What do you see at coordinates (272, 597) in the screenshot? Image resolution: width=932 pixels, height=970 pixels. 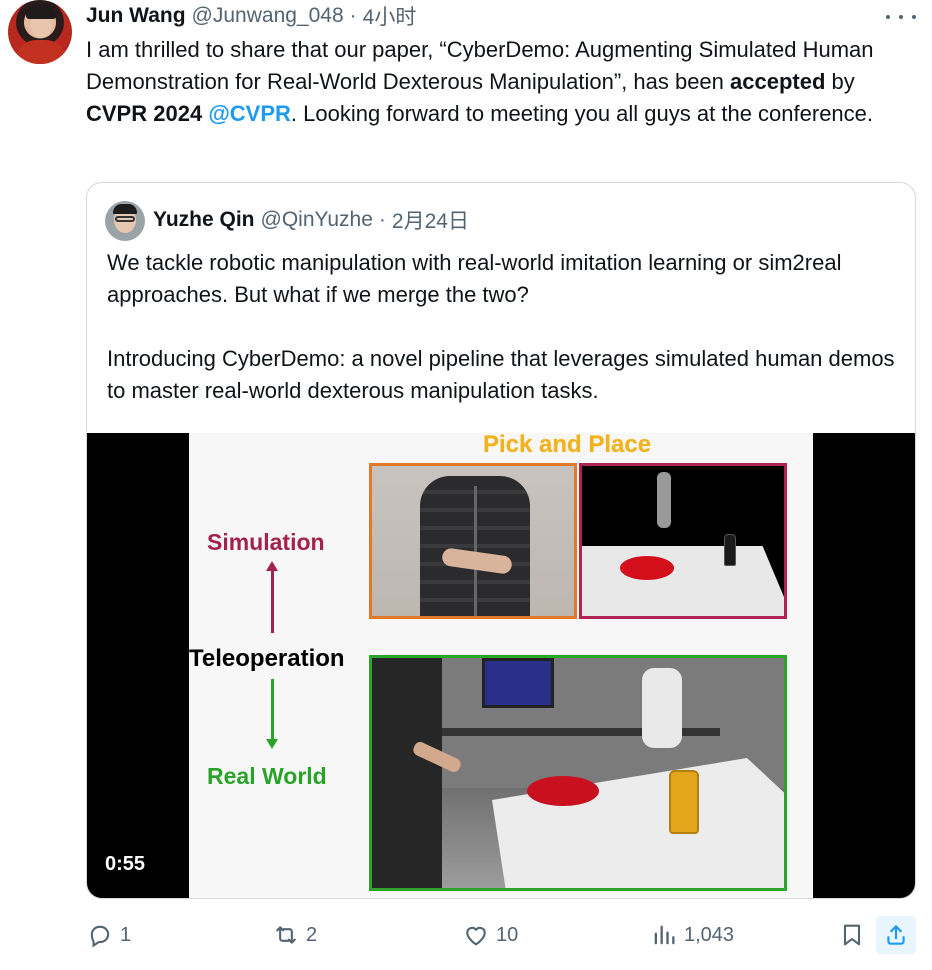 I see `arrow-up-icon` at bounding box center [272, 597].